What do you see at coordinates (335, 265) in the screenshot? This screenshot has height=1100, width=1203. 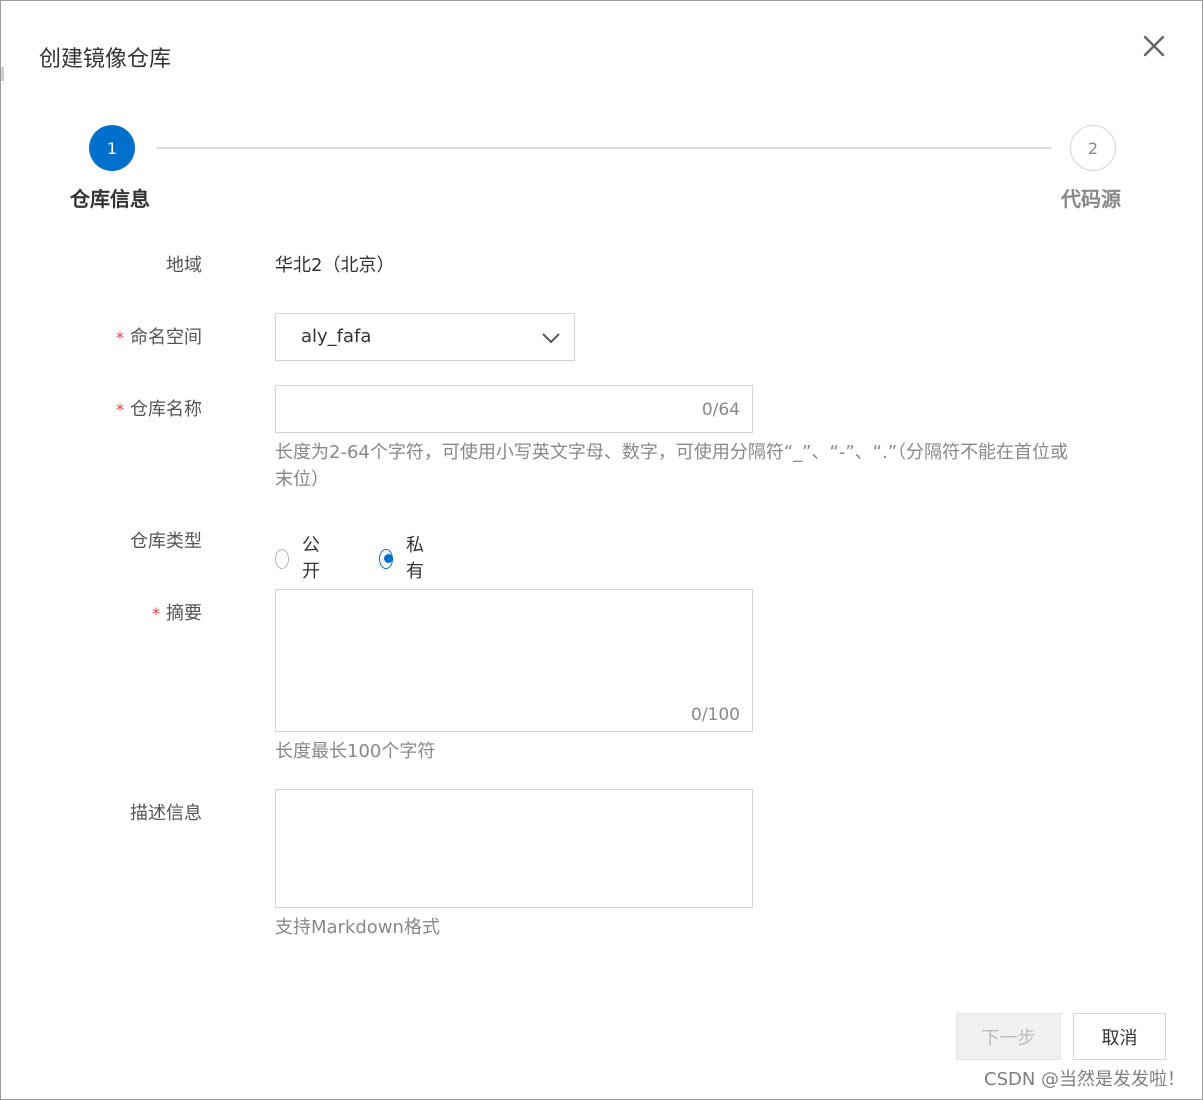 I see `region-value: 华北2（北京）` at bounding box center [335, 265].